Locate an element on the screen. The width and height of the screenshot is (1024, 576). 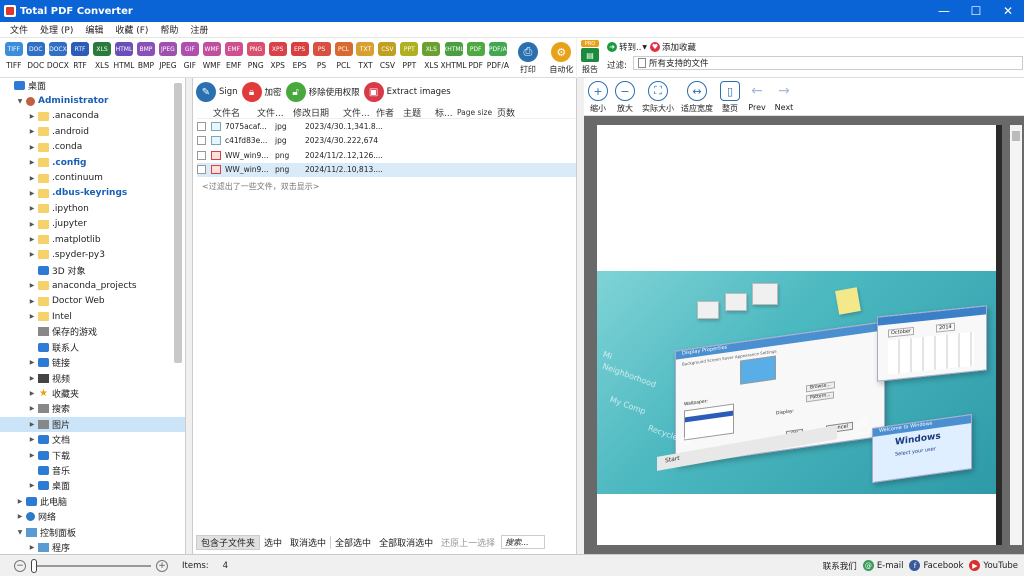
column-pages: 页数 is located at coordinates (509, 112).